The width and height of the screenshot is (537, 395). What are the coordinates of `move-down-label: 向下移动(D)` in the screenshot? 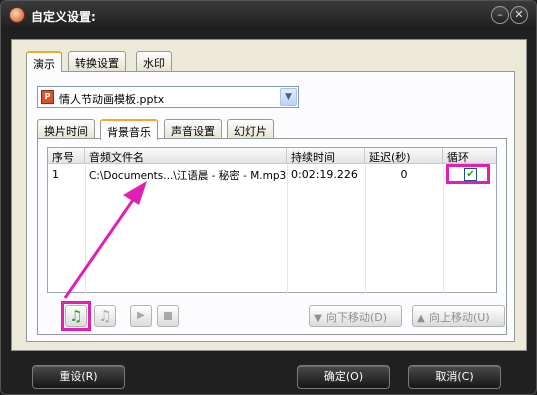 It's located at (357, 317).